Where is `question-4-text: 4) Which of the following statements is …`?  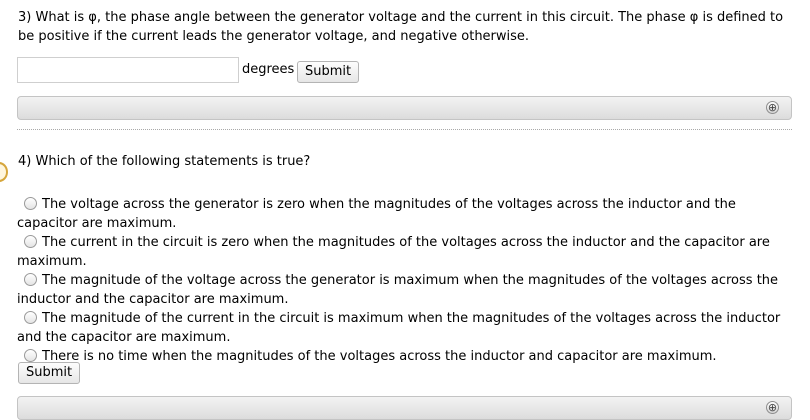
question-4-text: 4) Which of the following statements is … is located at coordinates (164, 161).